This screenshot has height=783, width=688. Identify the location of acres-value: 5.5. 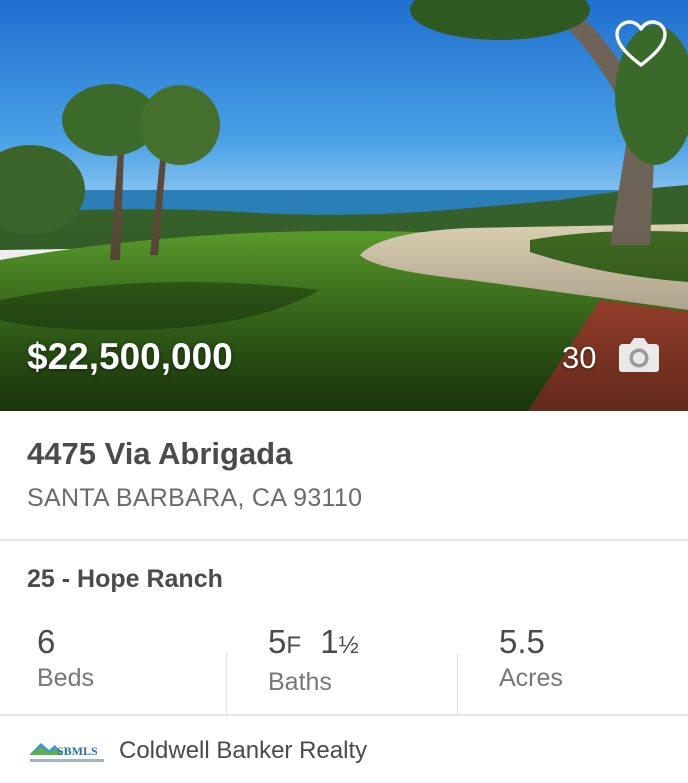
(522, 641).